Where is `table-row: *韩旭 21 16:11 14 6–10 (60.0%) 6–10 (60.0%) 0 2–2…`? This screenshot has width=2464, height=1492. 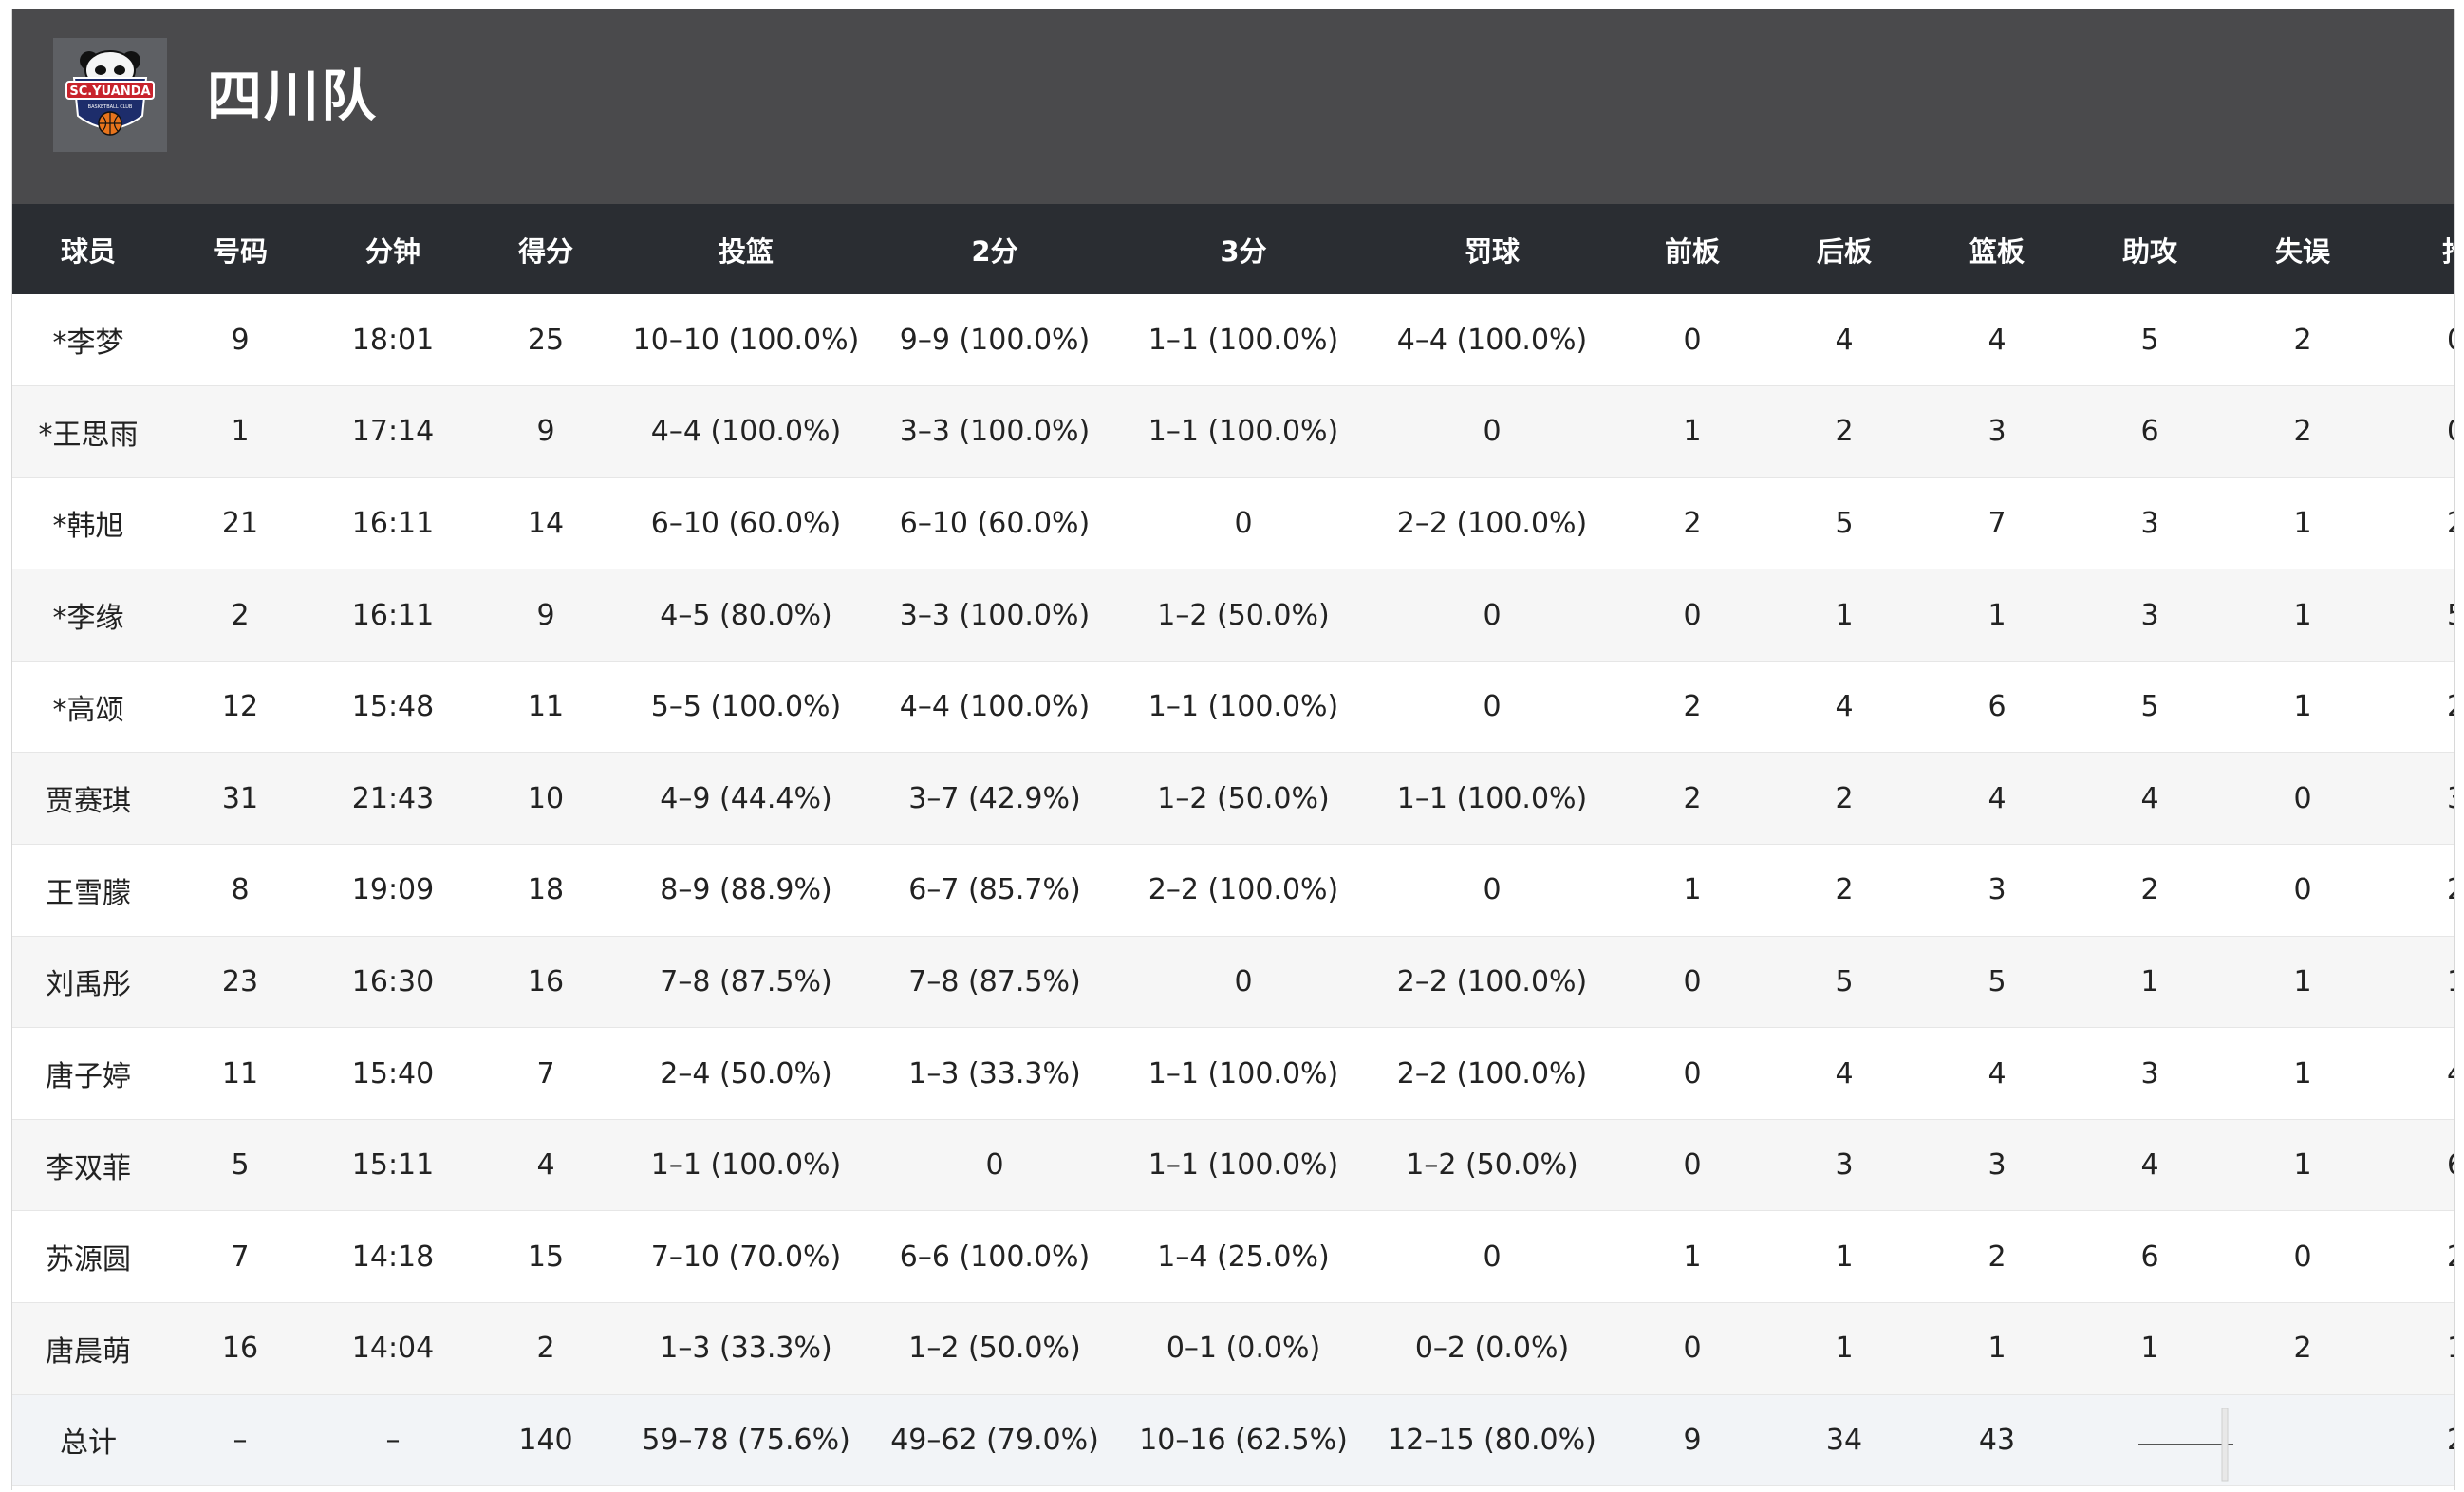
table-row: *韩旭 21 16:11 14 6–10 (60.0%) 6–10 (60.0%) 0 2–2… is located at coordinates (1233, 523).